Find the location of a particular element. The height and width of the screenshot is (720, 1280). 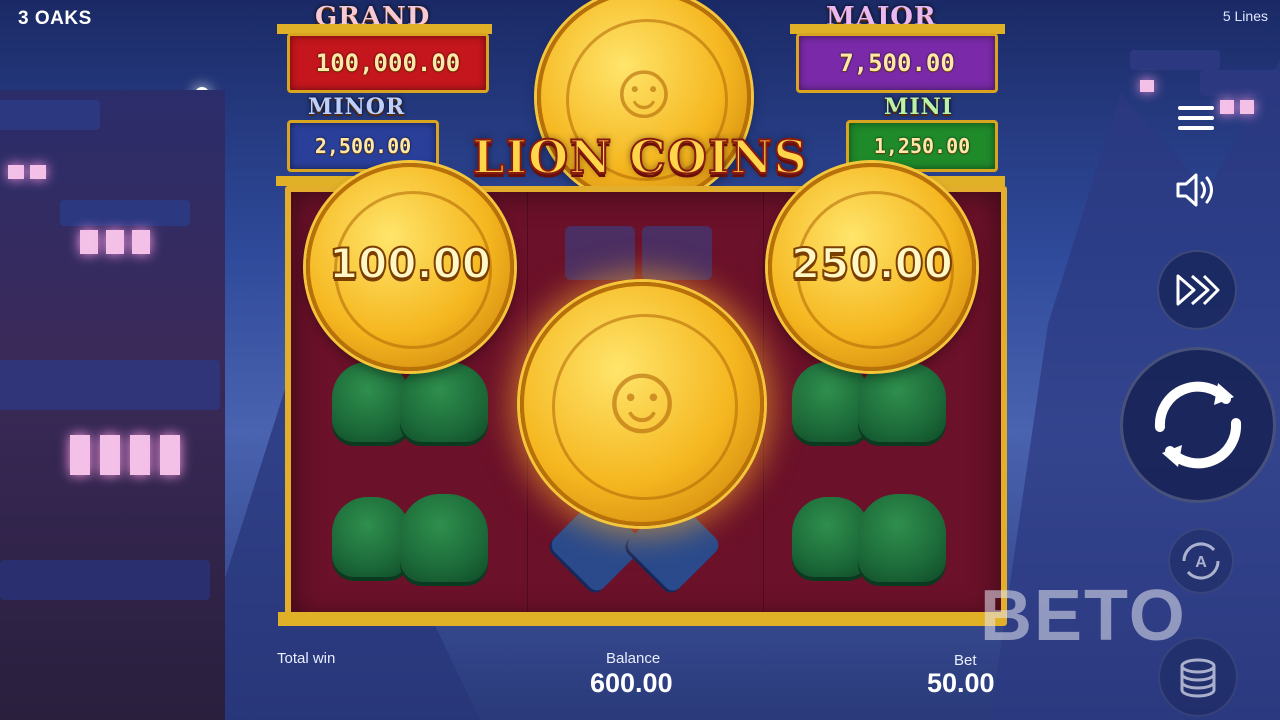

spin-button is located at coordinates (1198, 425).